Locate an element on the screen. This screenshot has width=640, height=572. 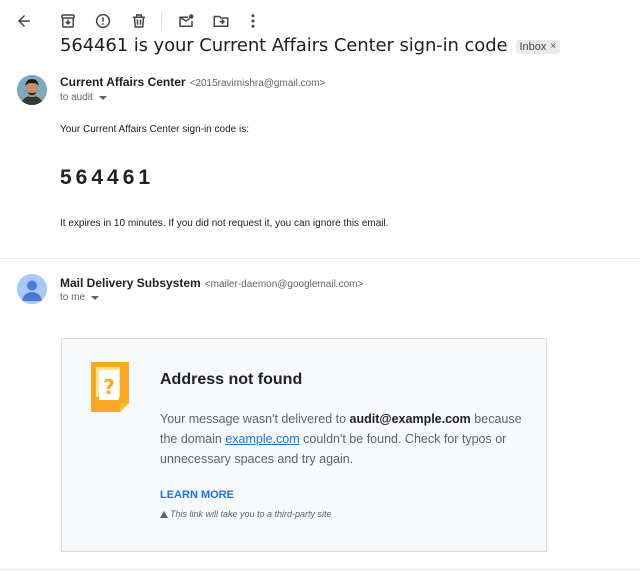
message-text: Your message wasn't delivered to is located at coordinates (255, 419).